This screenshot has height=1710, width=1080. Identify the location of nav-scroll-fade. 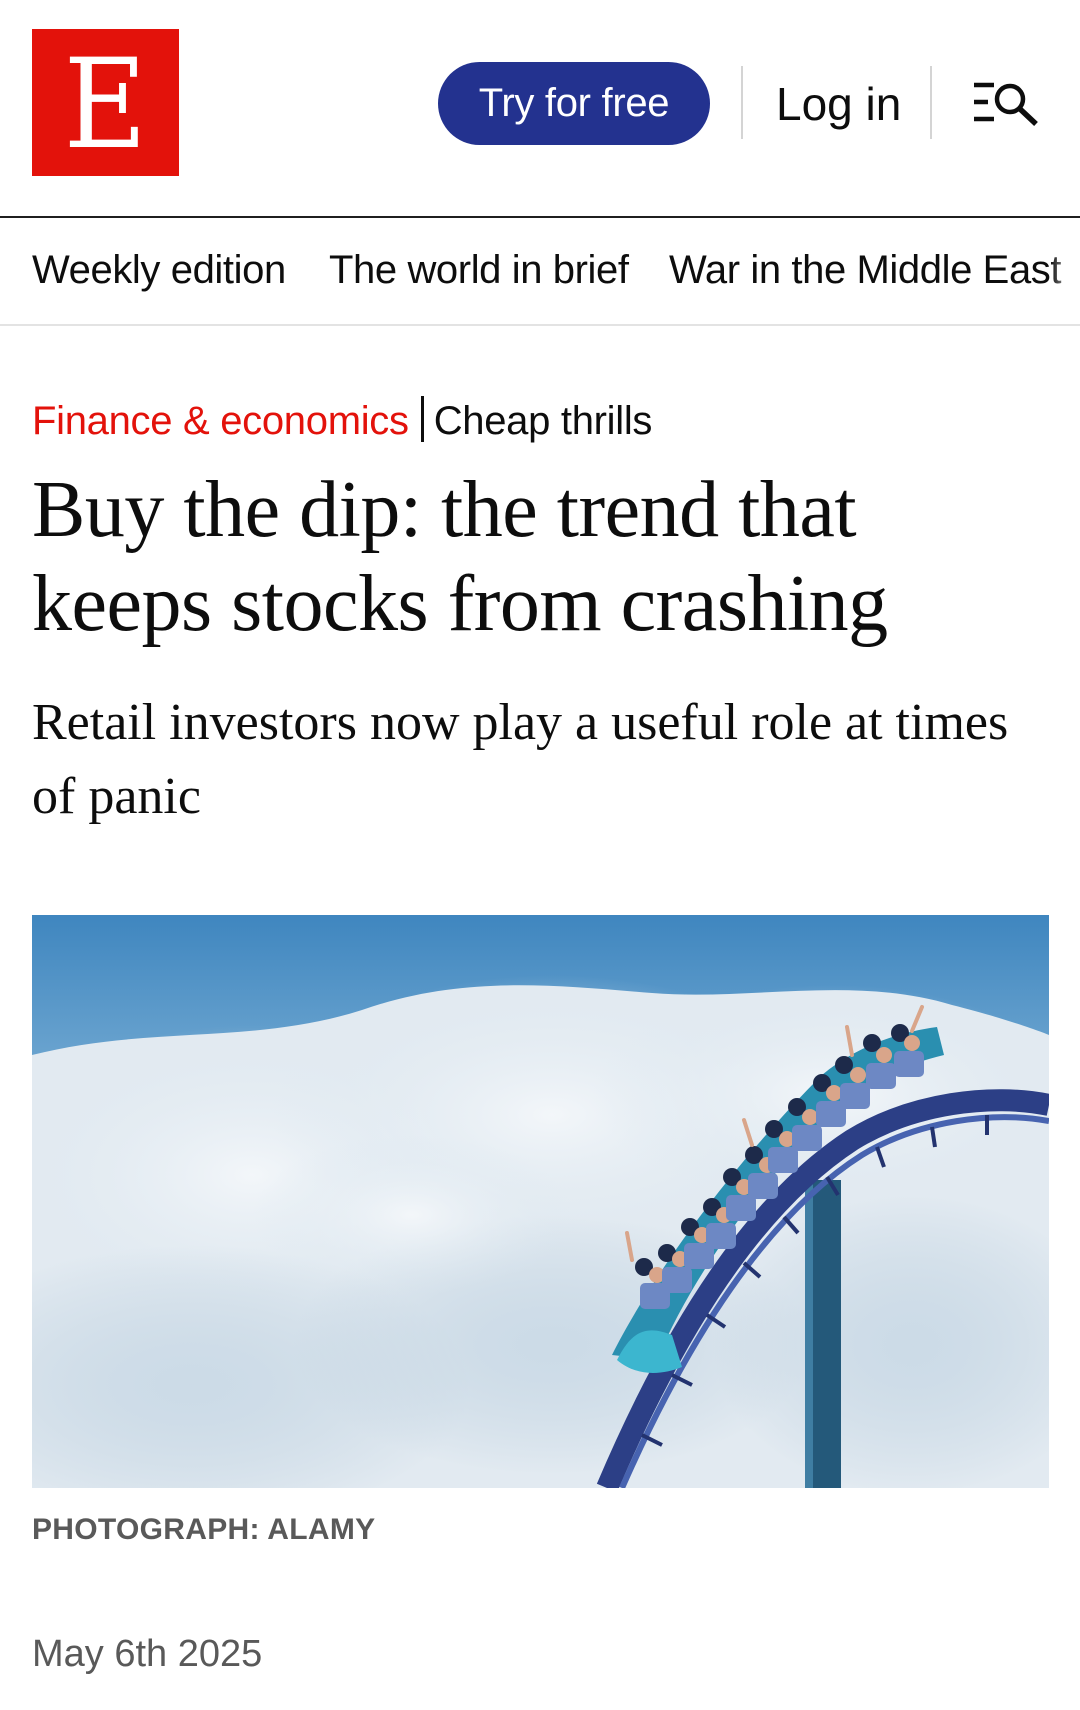
(1065, 271).